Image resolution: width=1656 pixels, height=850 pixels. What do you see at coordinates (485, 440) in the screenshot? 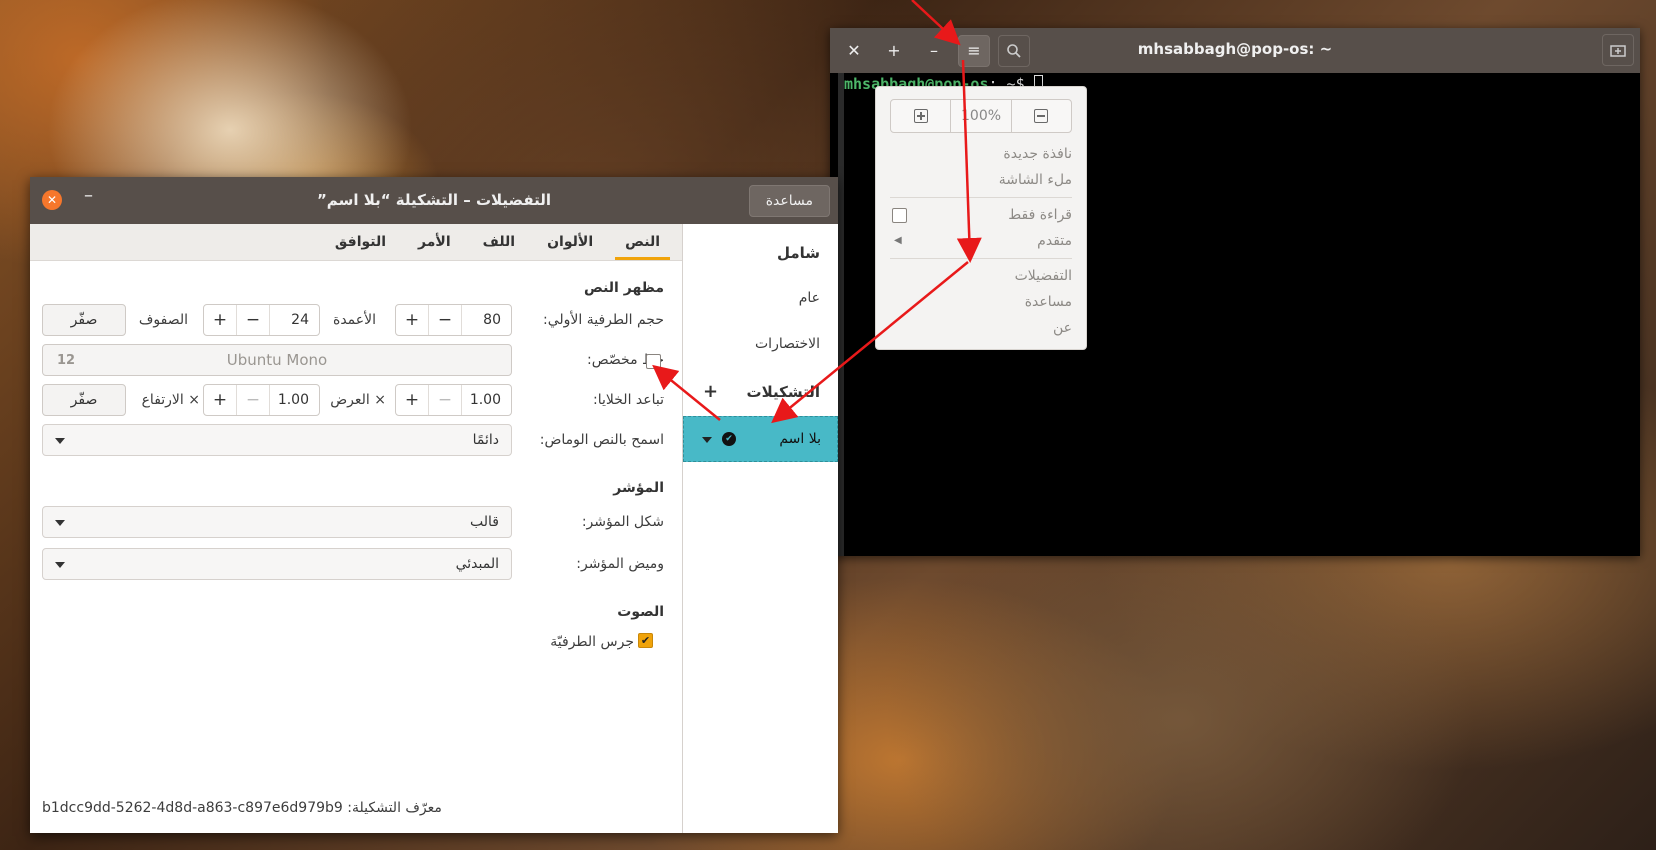
I see `blink-text-value: دائمًا` at bounding box center [485, 440].